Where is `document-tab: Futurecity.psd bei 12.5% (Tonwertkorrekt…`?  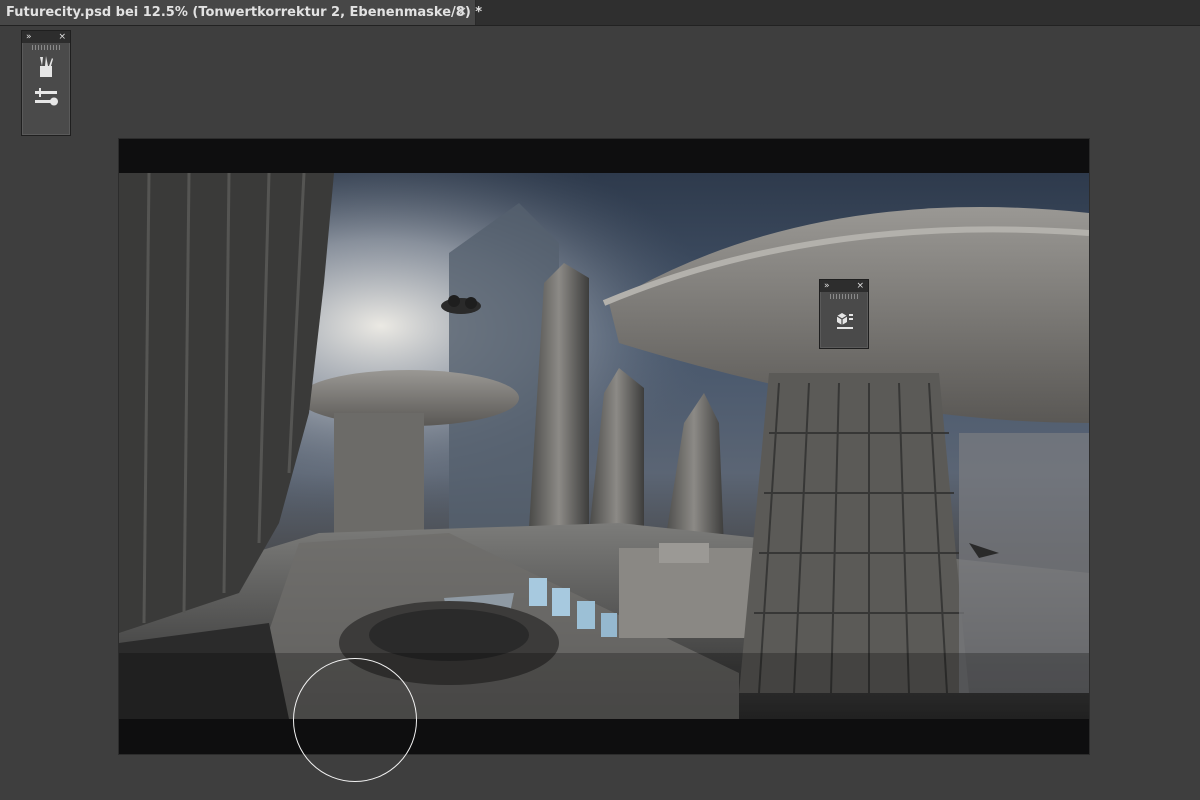
document-tab: Futurecity.psd bei 12.5% (Tonwertkorrekt… is located at coordinates (241, 12).